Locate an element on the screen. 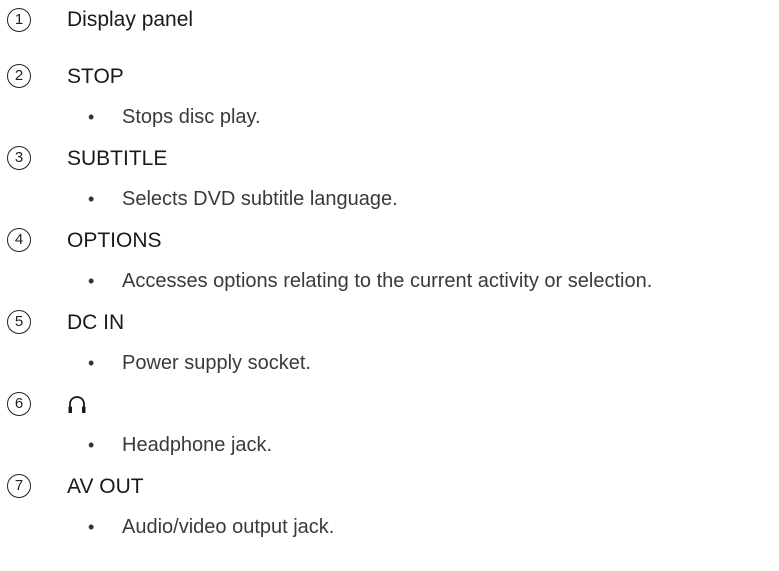 The height and width of the screenshot is (571, 779). item-description: Headphone jack. is located at coordinates (197, 445).